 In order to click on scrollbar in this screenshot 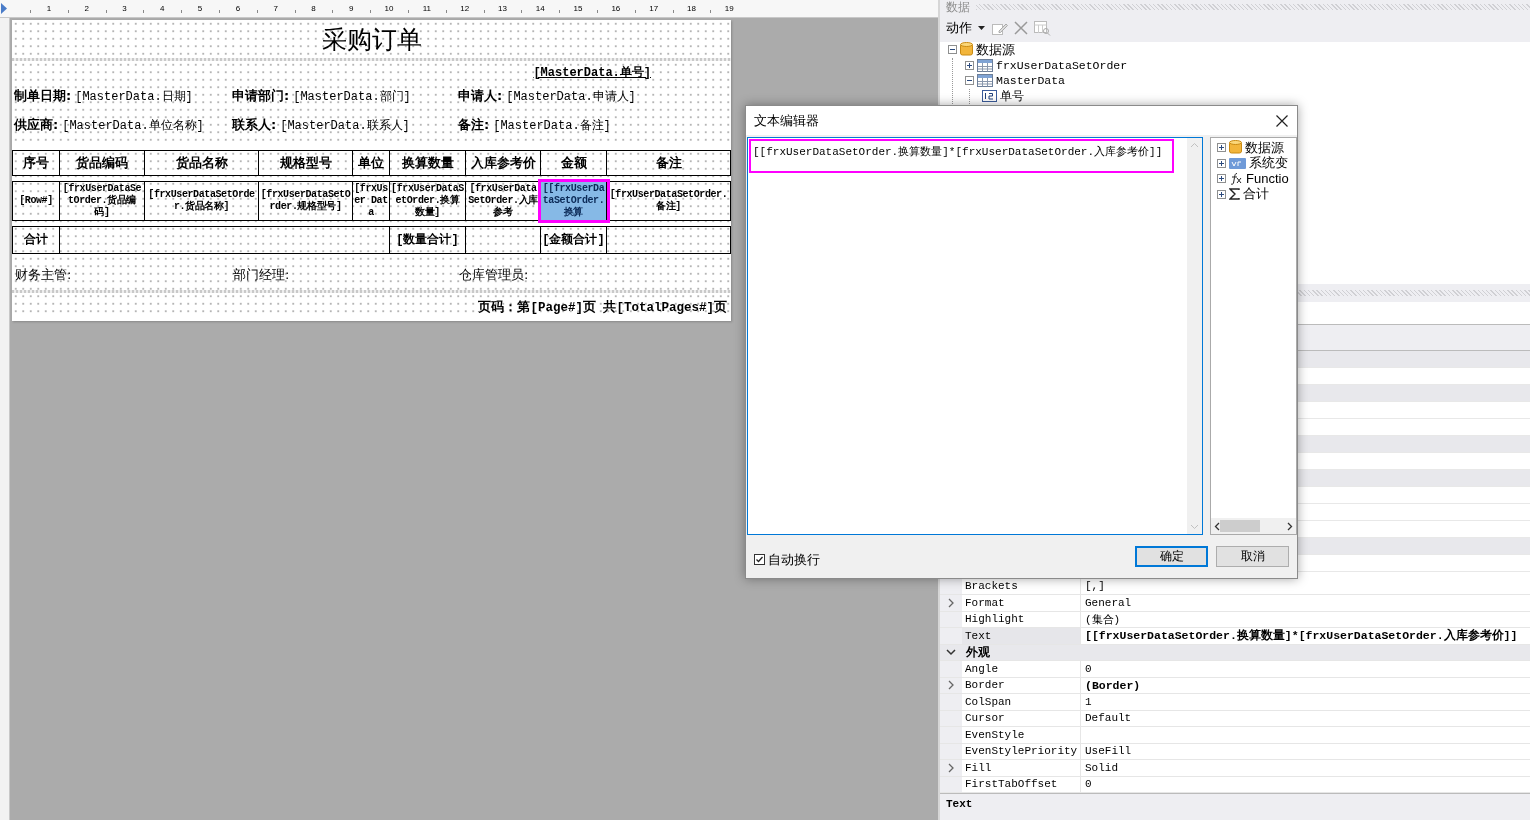, I will do `click(1253, 526)`.